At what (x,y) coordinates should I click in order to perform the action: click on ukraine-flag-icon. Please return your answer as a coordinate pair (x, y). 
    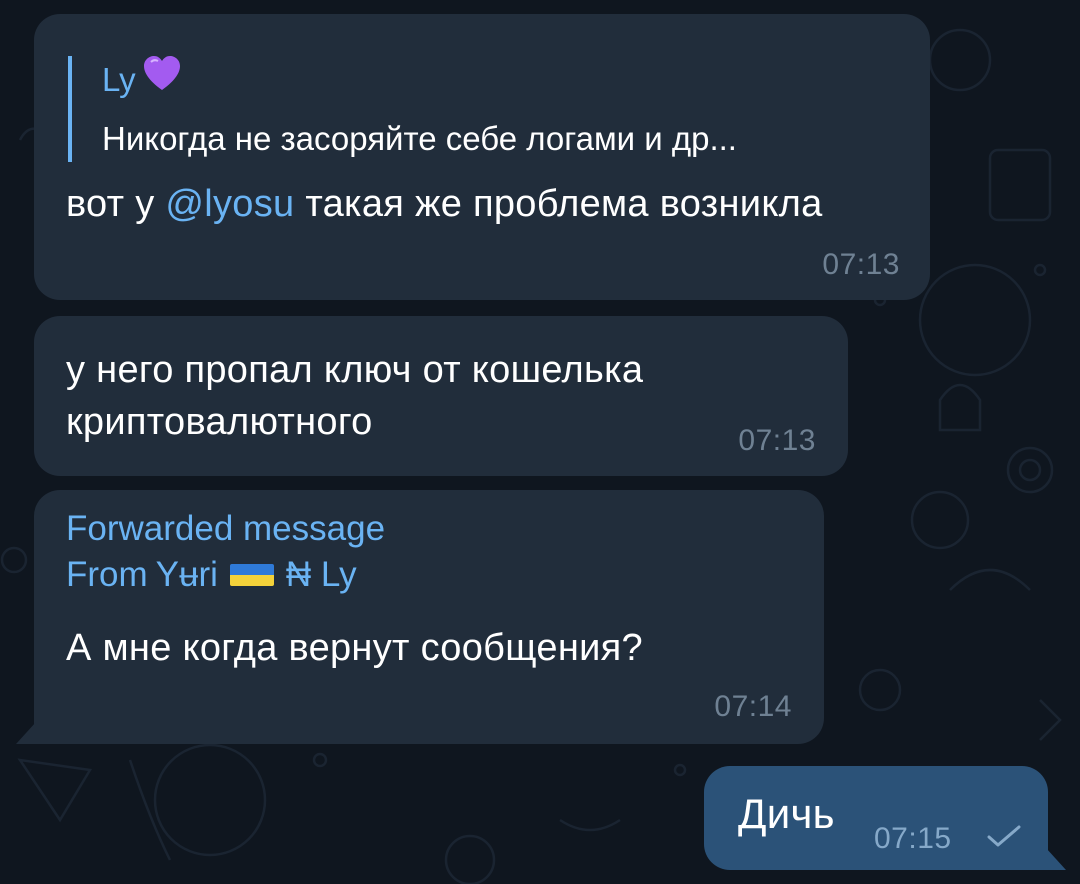
    Looking at the image, I should click on (251, 575).